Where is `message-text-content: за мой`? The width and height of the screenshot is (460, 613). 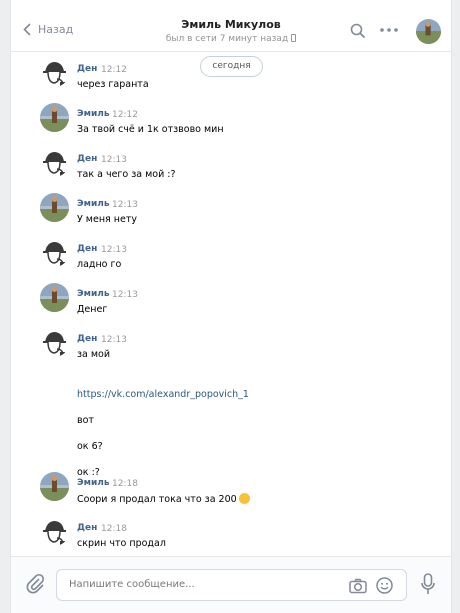
message-text-content: за мой is located at coordinates (94, 354).